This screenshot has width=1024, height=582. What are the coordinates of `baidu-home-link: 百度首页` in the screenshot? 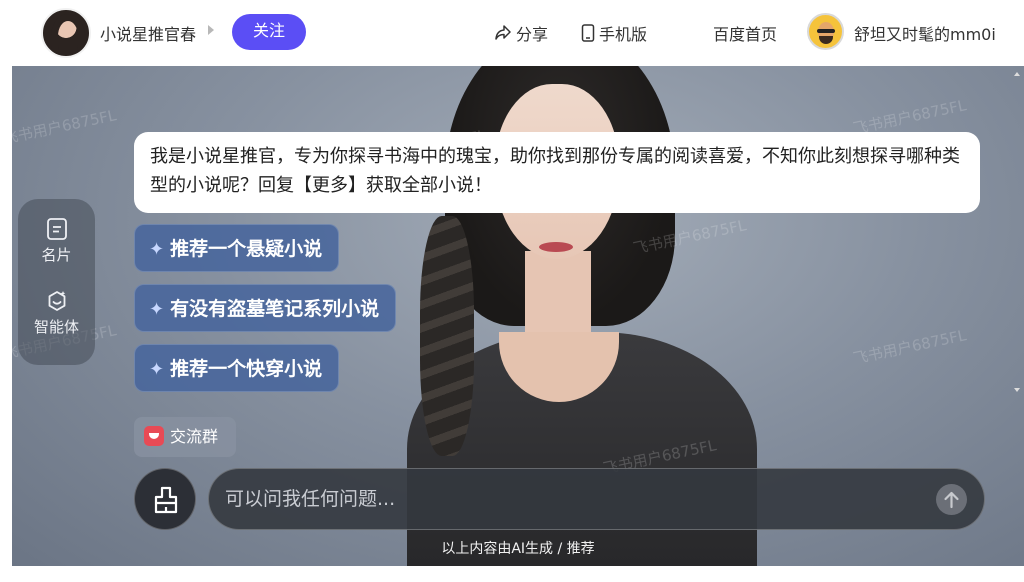 It's located at (745, 33).